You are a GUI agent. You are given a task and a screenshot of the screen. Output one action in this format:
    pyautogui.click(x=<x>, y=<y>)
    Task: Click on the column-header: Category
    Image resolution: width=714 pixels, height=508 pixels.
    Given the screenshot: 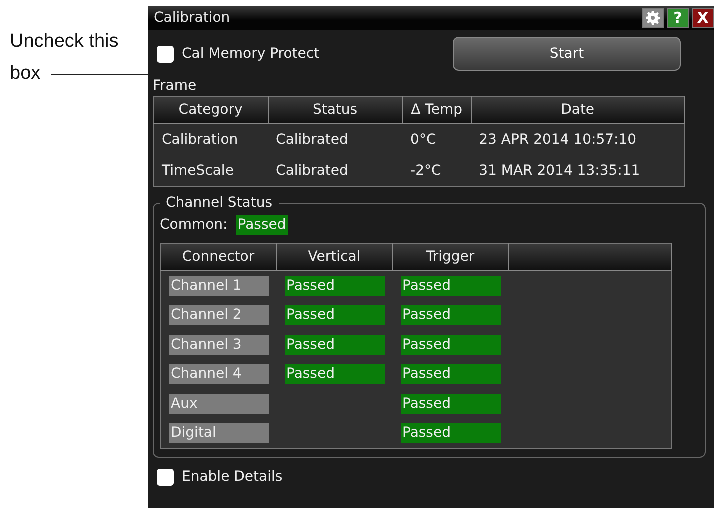 What is the action you would take?
    pyautogui.click(x=211, y=110)
    